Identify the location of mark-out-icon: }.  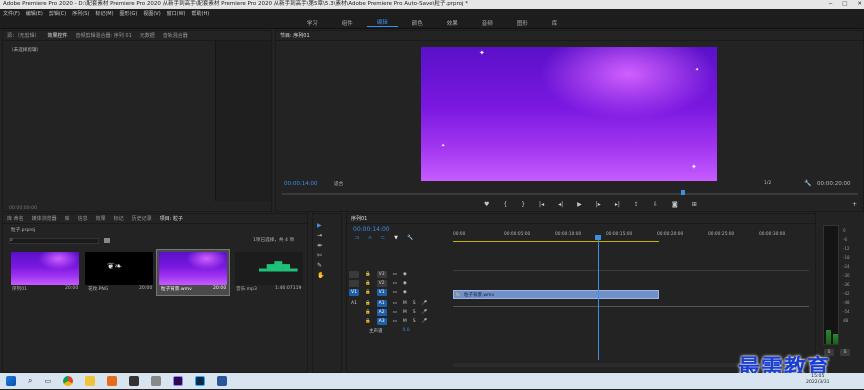
(523, 204).